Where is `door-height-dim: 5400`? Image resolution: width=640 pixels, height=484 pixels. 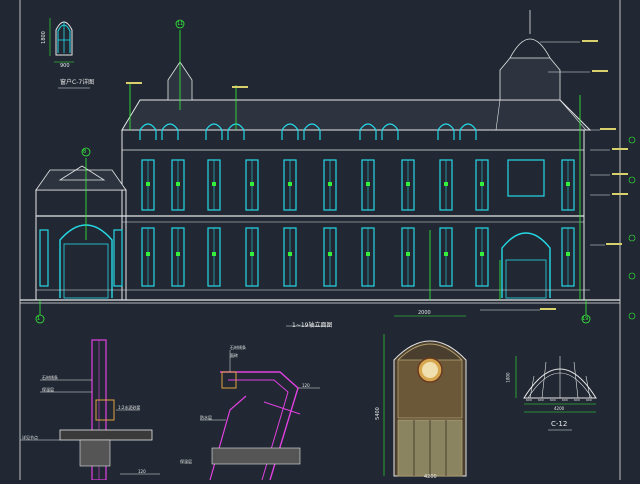 door-height-dim: 5400 is located at coordinates (377, 413).